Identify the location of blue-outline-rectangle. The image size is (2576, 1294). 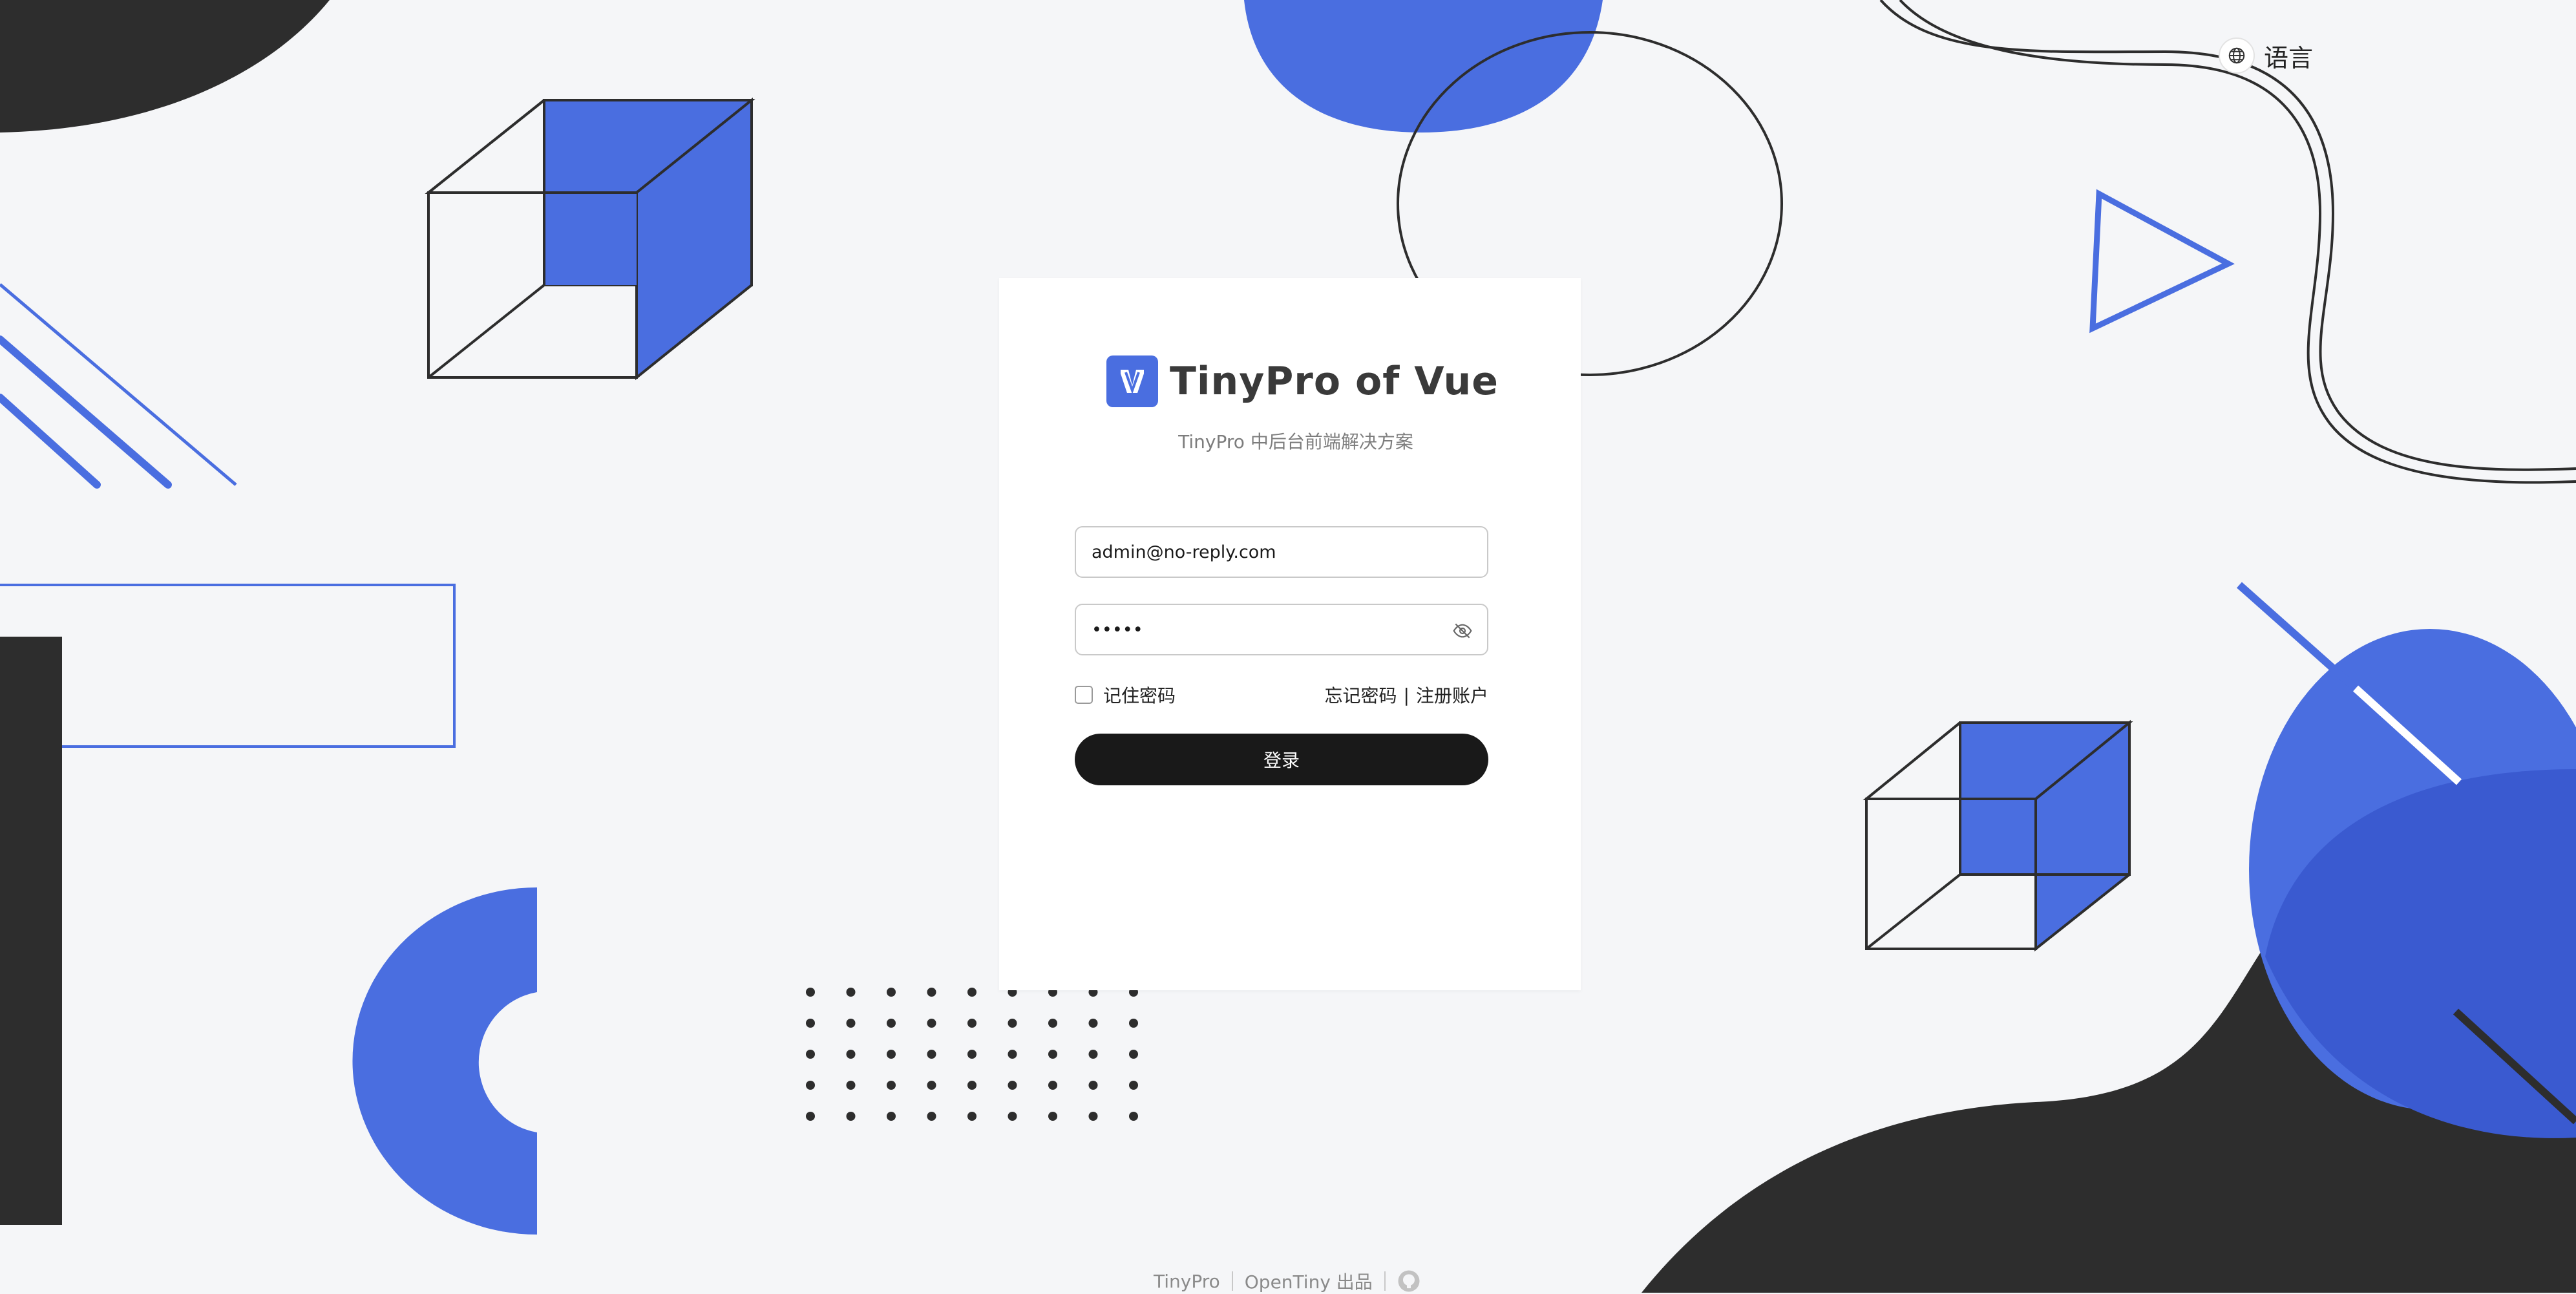
(228, 666).